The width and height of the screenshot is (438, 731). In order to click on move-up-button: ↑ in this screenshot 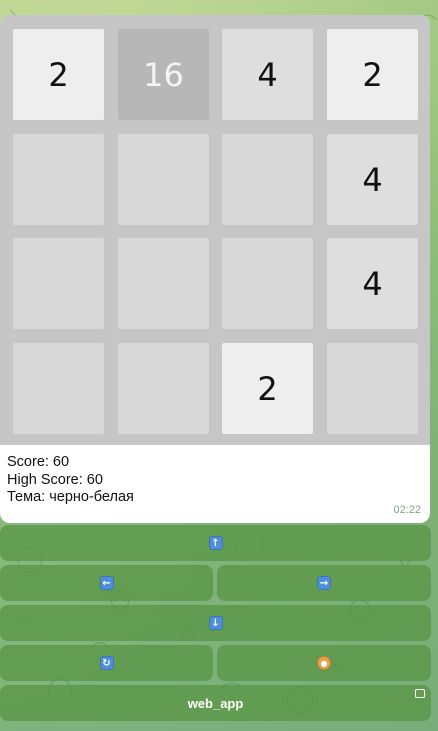, I will do `click(215, 543)`.